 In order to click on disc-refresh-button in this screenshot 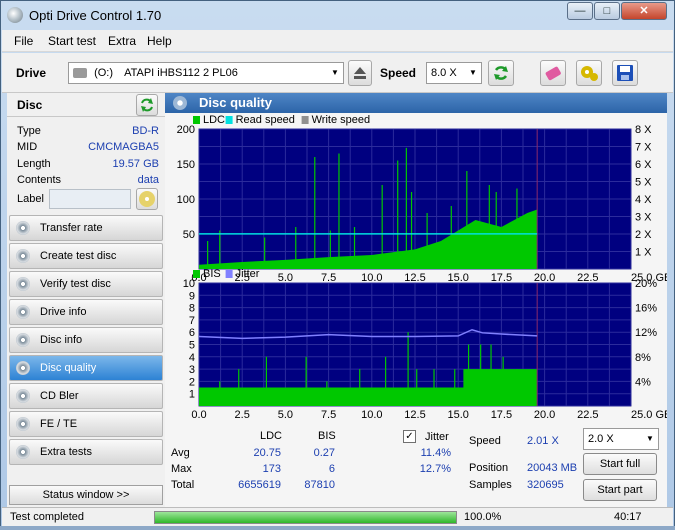, I will do `click(147, 105)`.